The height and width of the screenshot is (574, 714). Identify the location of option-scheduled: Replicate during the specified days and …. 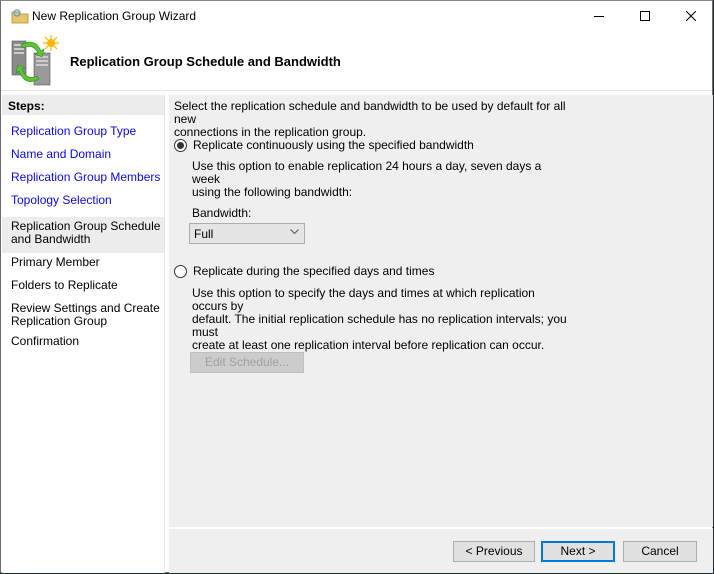
(304, 271).